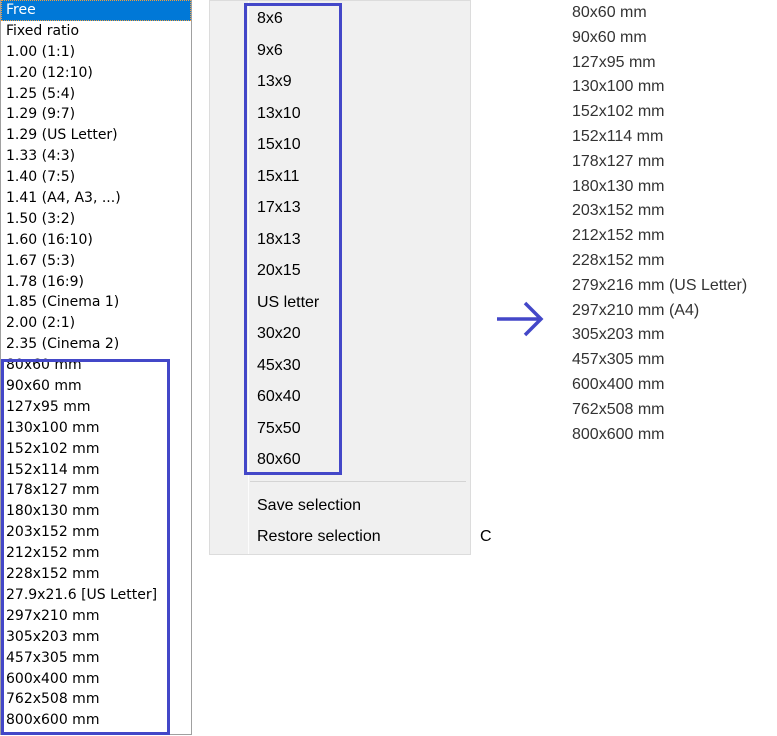 This screenshot has height=736, width=777. Describe the element at coordinates (609, 37) in the screenshot. I see `proposed-size-item: 90x60 mm` at that location.